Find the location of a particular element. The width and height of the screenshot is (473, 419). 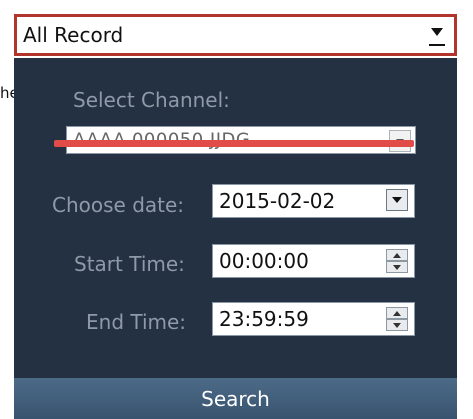

record-type-value: All Record is located at coordinates (73, 35).